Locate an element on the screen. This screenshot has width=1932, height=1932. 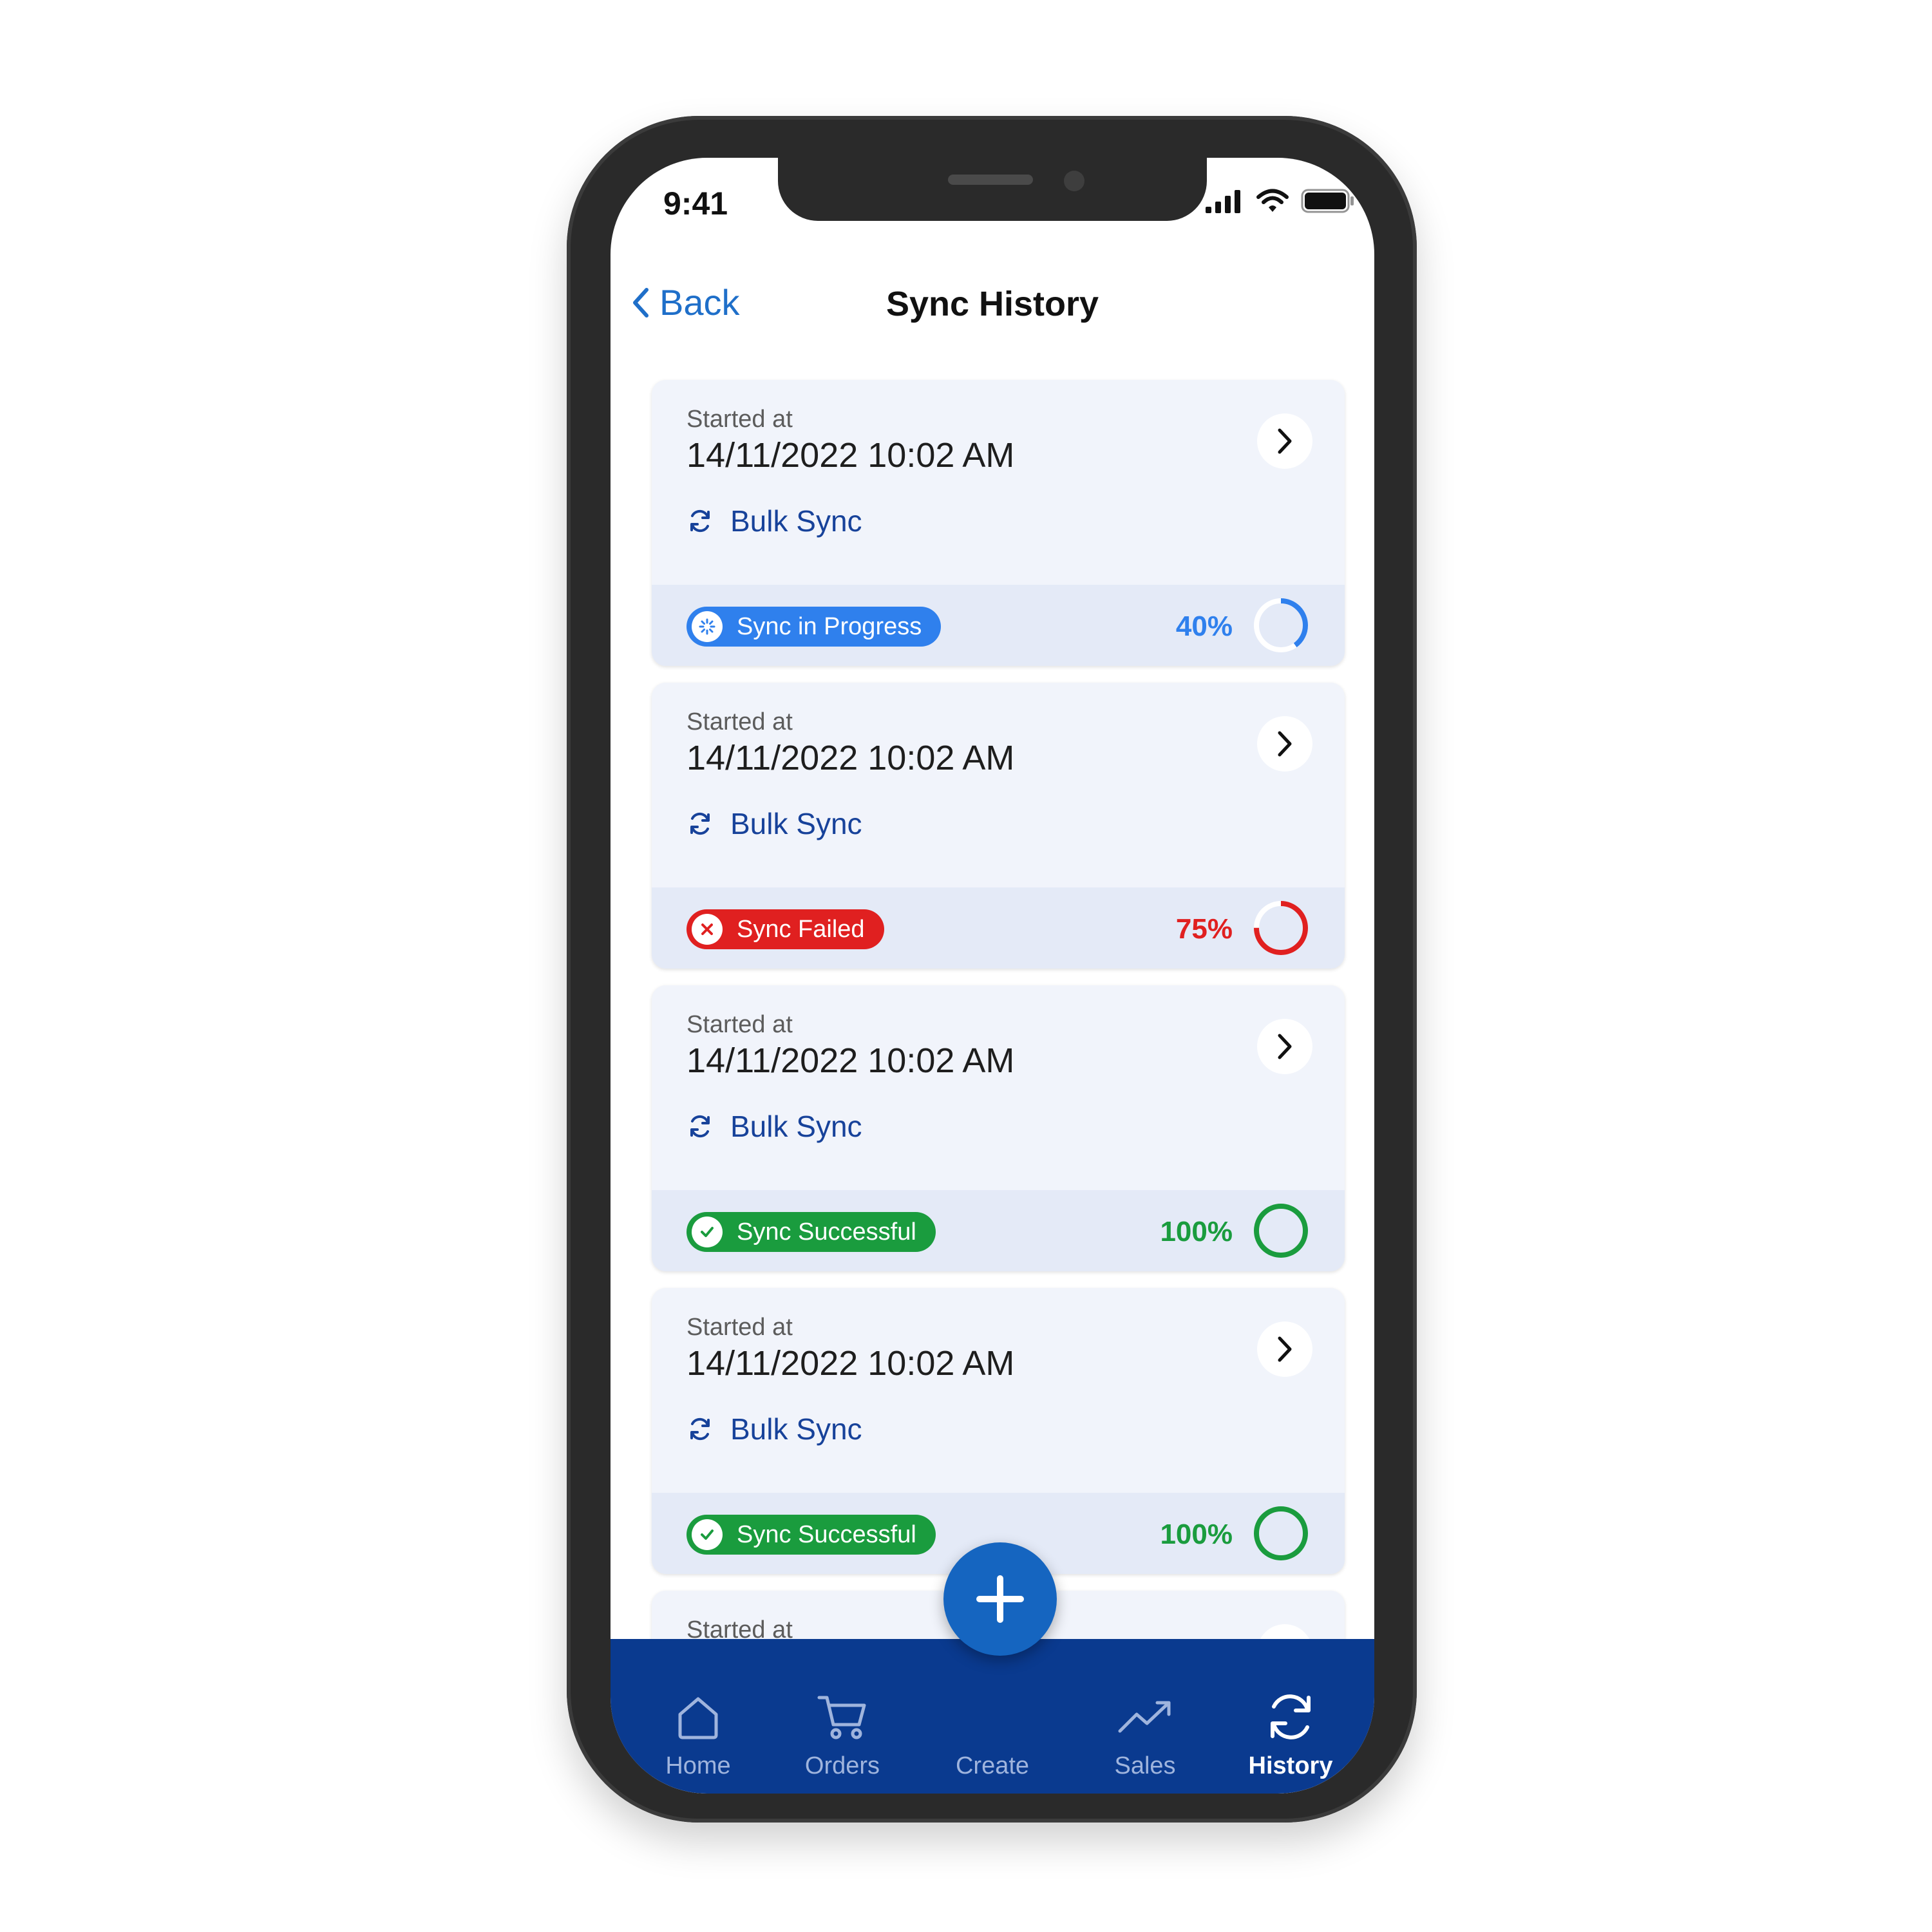
camera is located at coordinates (1074, 181).